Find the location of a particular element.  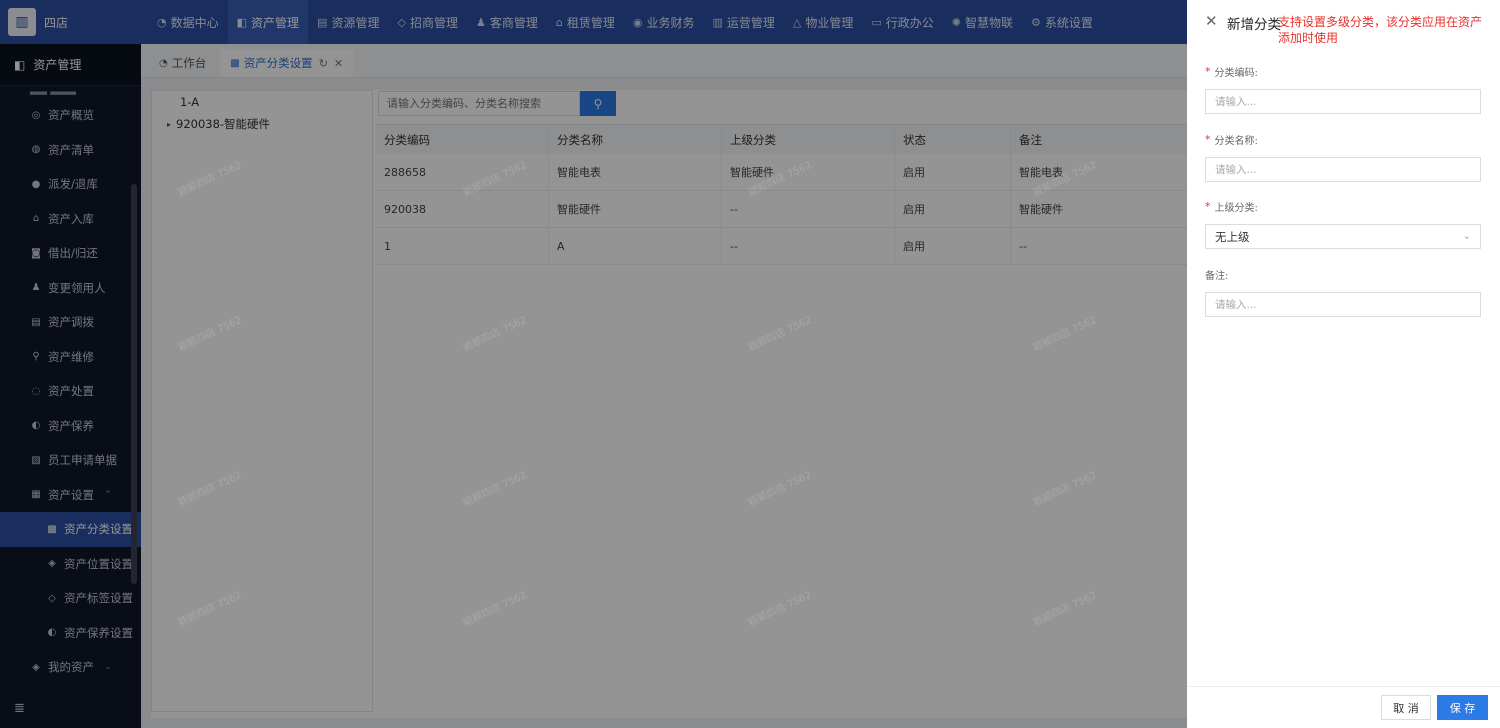

parent-category-select: 无上级 ⌄ is located at coordinates (1343, 236).